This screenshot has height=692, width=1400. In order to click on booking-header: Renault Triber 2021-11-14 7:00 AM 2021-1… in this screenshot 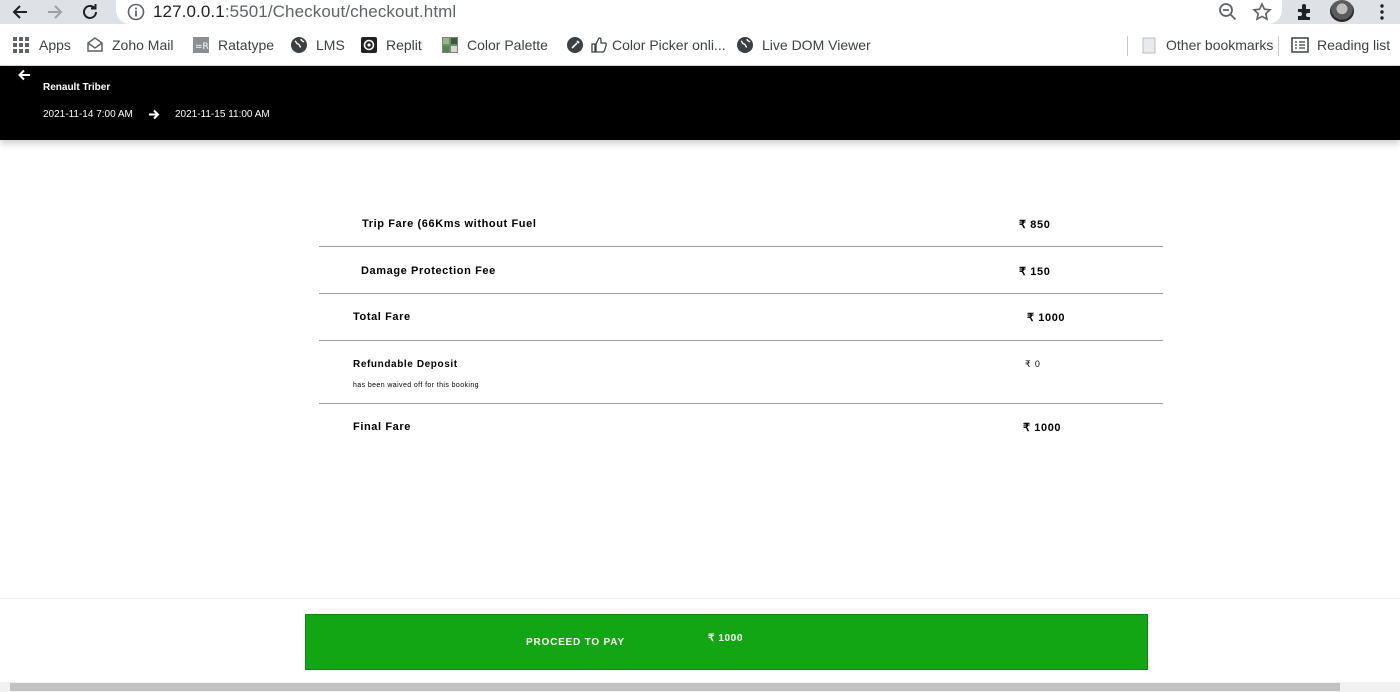, I will do `click(700, 103)`.